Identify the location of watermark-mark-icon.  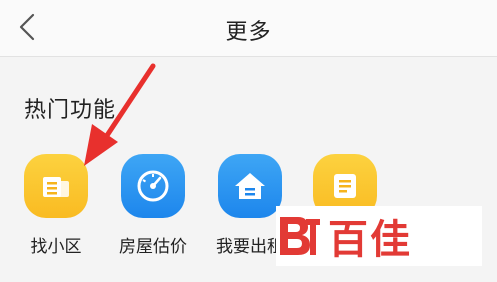
(300, 236).